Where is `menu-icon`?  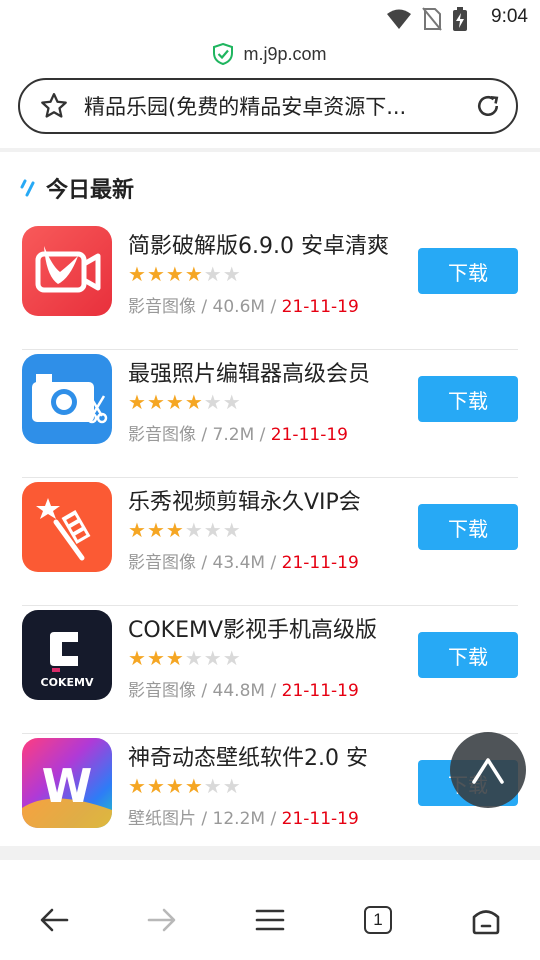
menu-icon is located at coordinates (270, 920).